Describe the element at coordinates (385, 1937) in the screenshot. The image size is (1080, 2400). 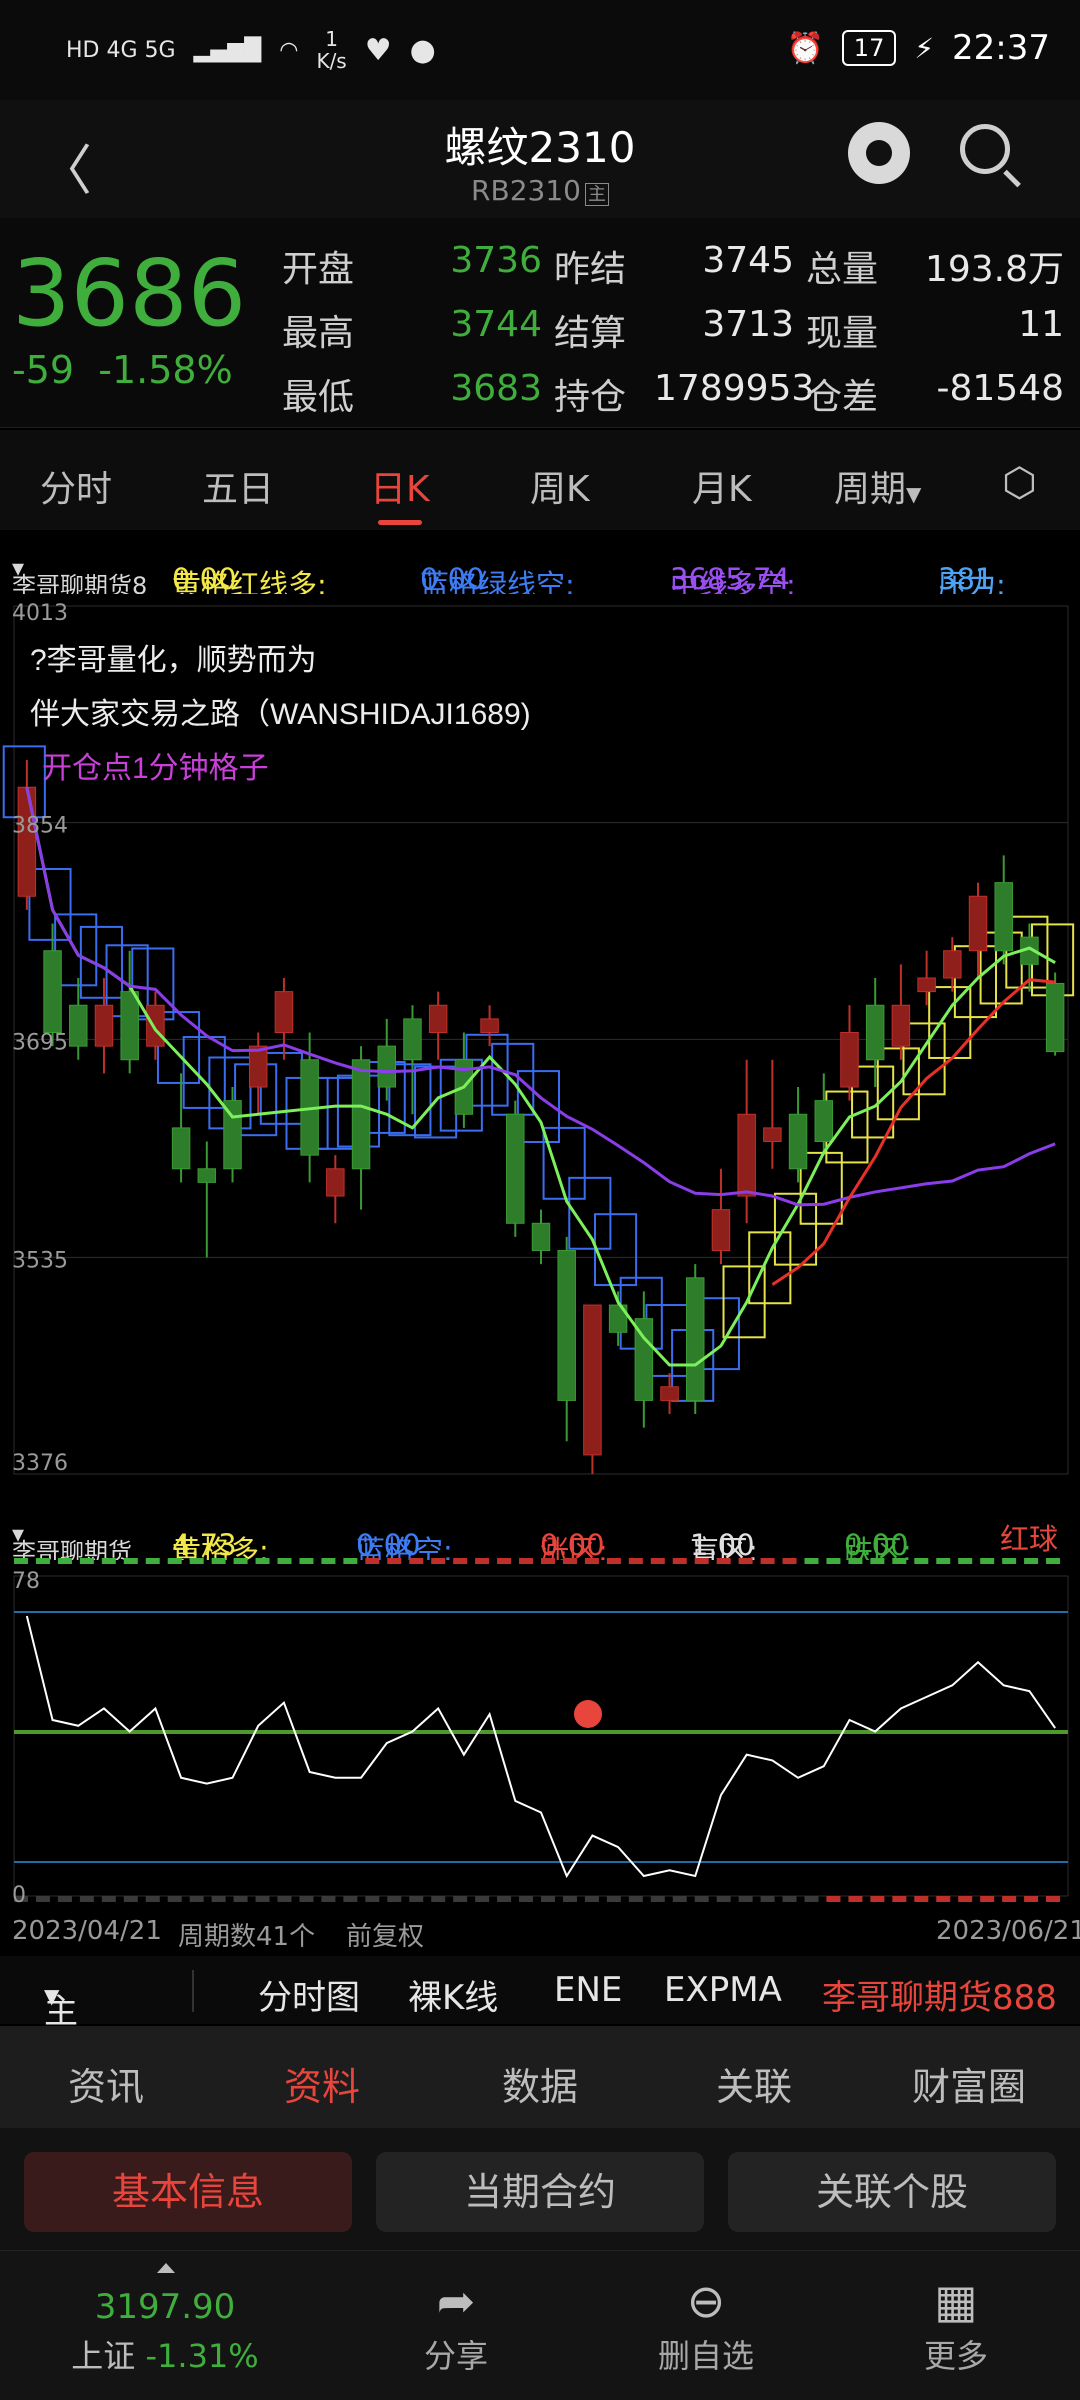
I see `adjust-mode: 前复权` at that location.